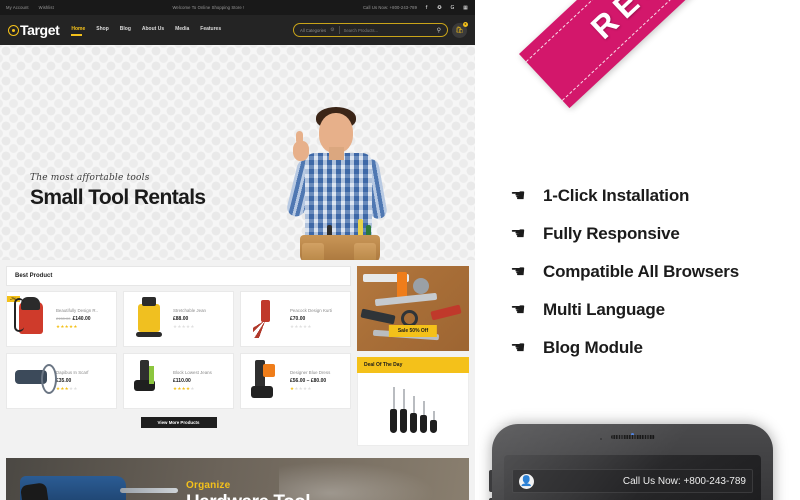  What do you see at coordinates (526, 481) in the screenshot?
I see `user-account-icon: 👤` at bounding box center [526, 481].